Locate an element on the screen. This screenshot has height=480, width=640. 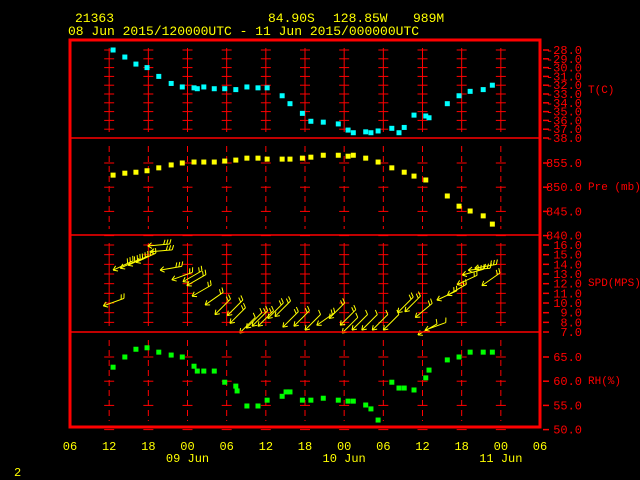
y-tick-label: -38.0 is located at coordinates (564, 139).